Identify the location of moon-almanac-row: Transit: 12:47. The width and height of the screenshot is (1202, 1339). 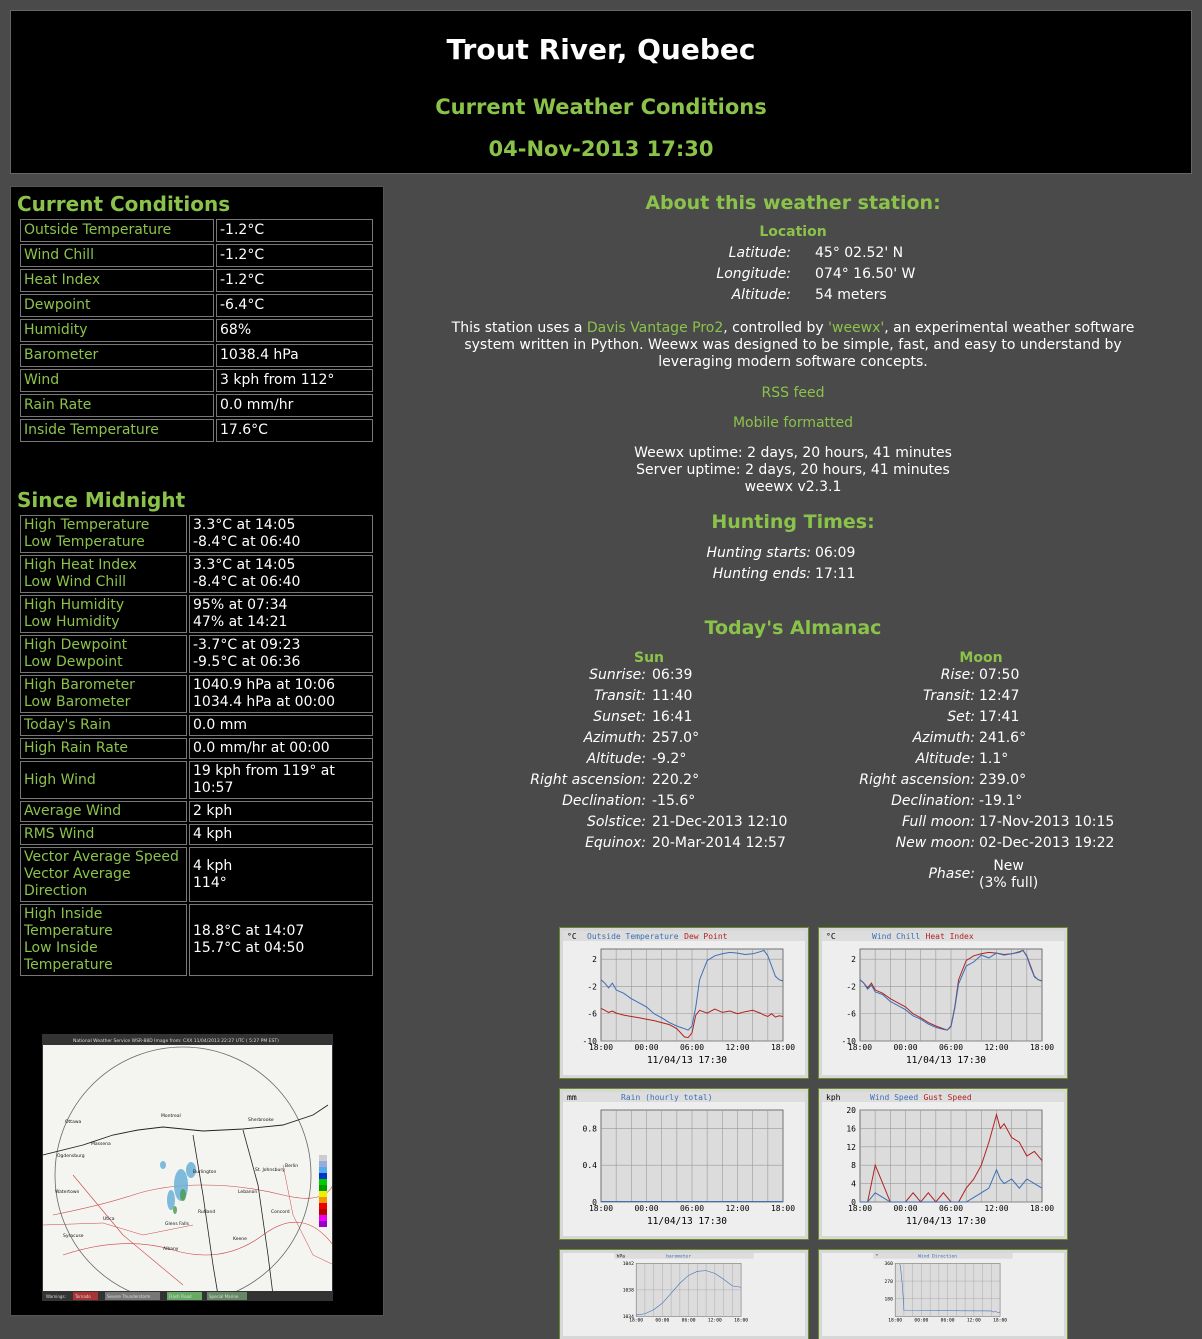
(971, 696).